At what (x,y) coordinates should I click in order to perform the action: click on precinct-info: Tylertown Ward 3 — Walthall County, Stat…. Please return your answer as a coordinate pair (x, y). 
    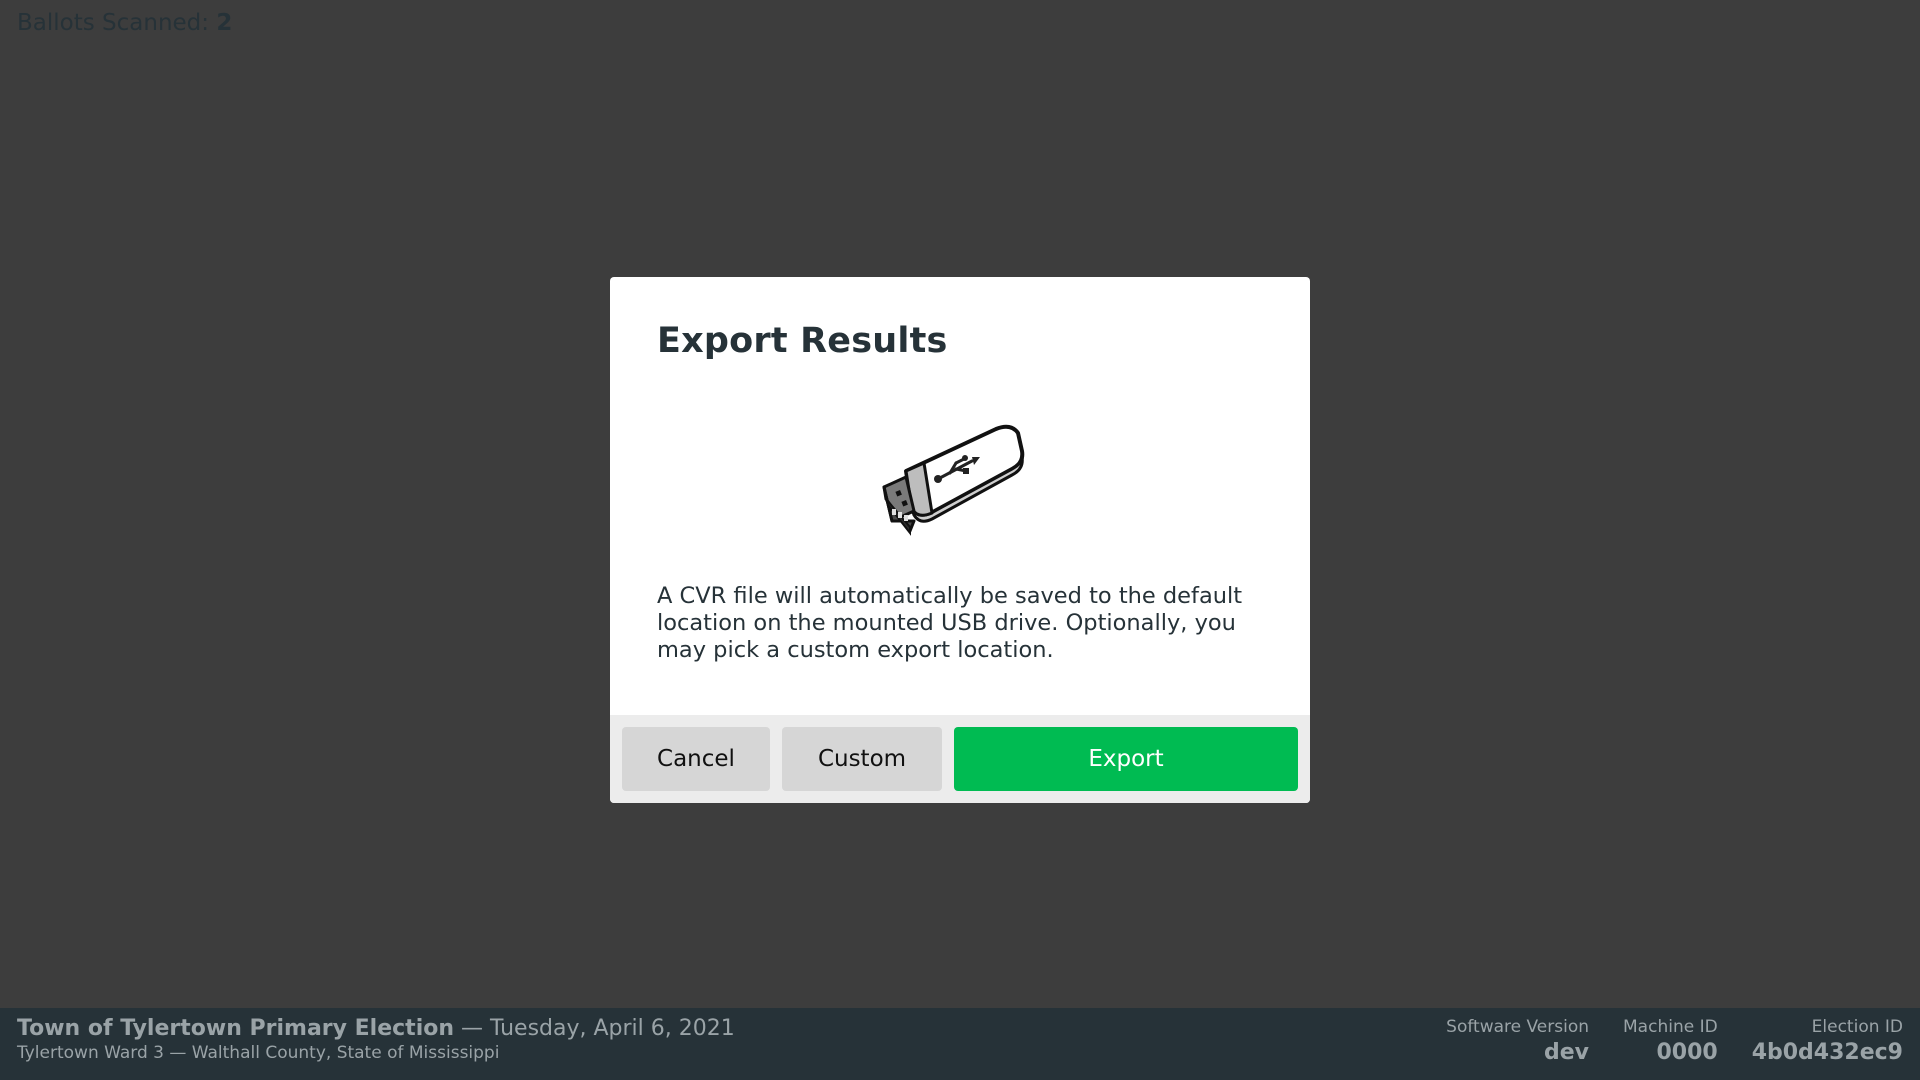
    Looking at the image, I should click on (258, 1053).